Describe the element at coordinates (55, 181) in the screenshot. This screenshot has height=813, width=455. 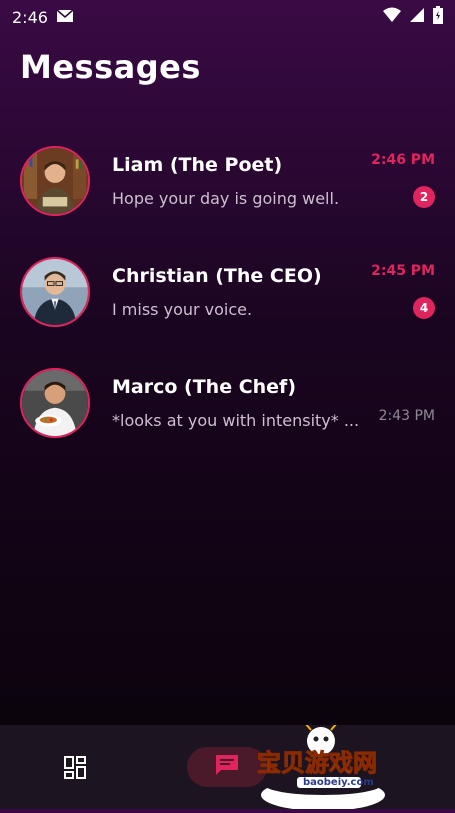
I see `avatar-reading-man-icon` at that location.